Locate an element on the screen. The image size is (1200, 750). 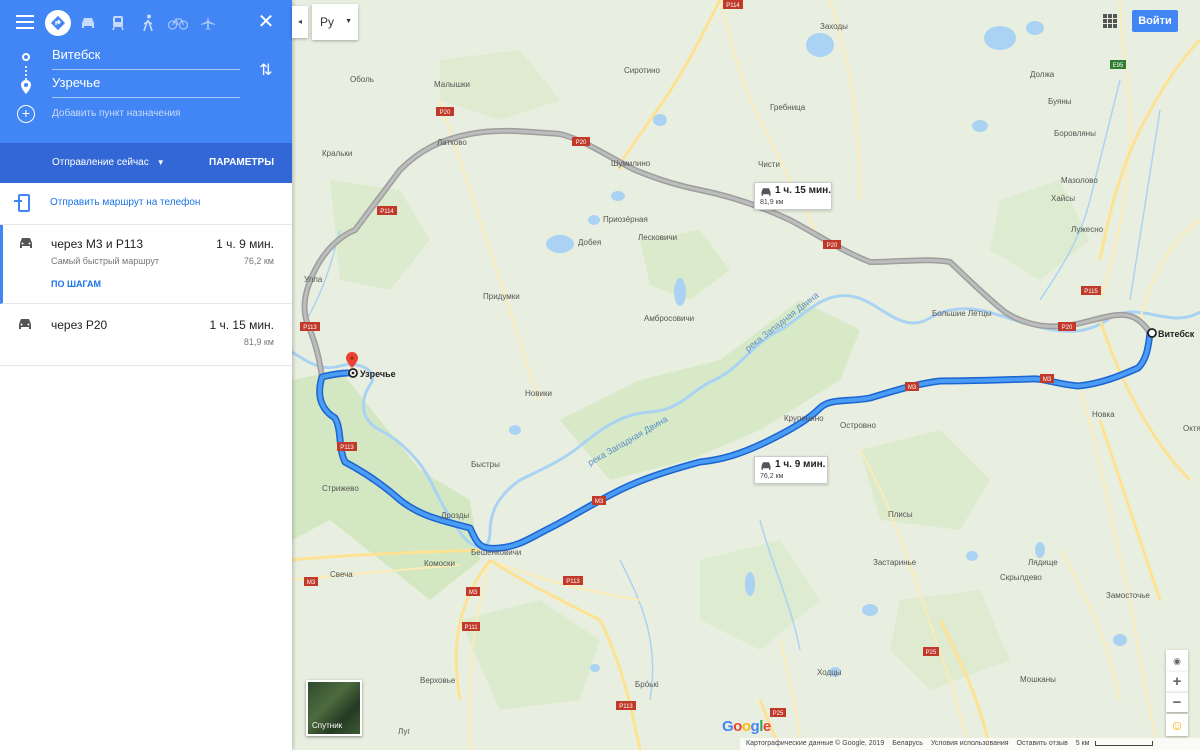
place-label: Амбросовичи is located at coordinates (669, 318).